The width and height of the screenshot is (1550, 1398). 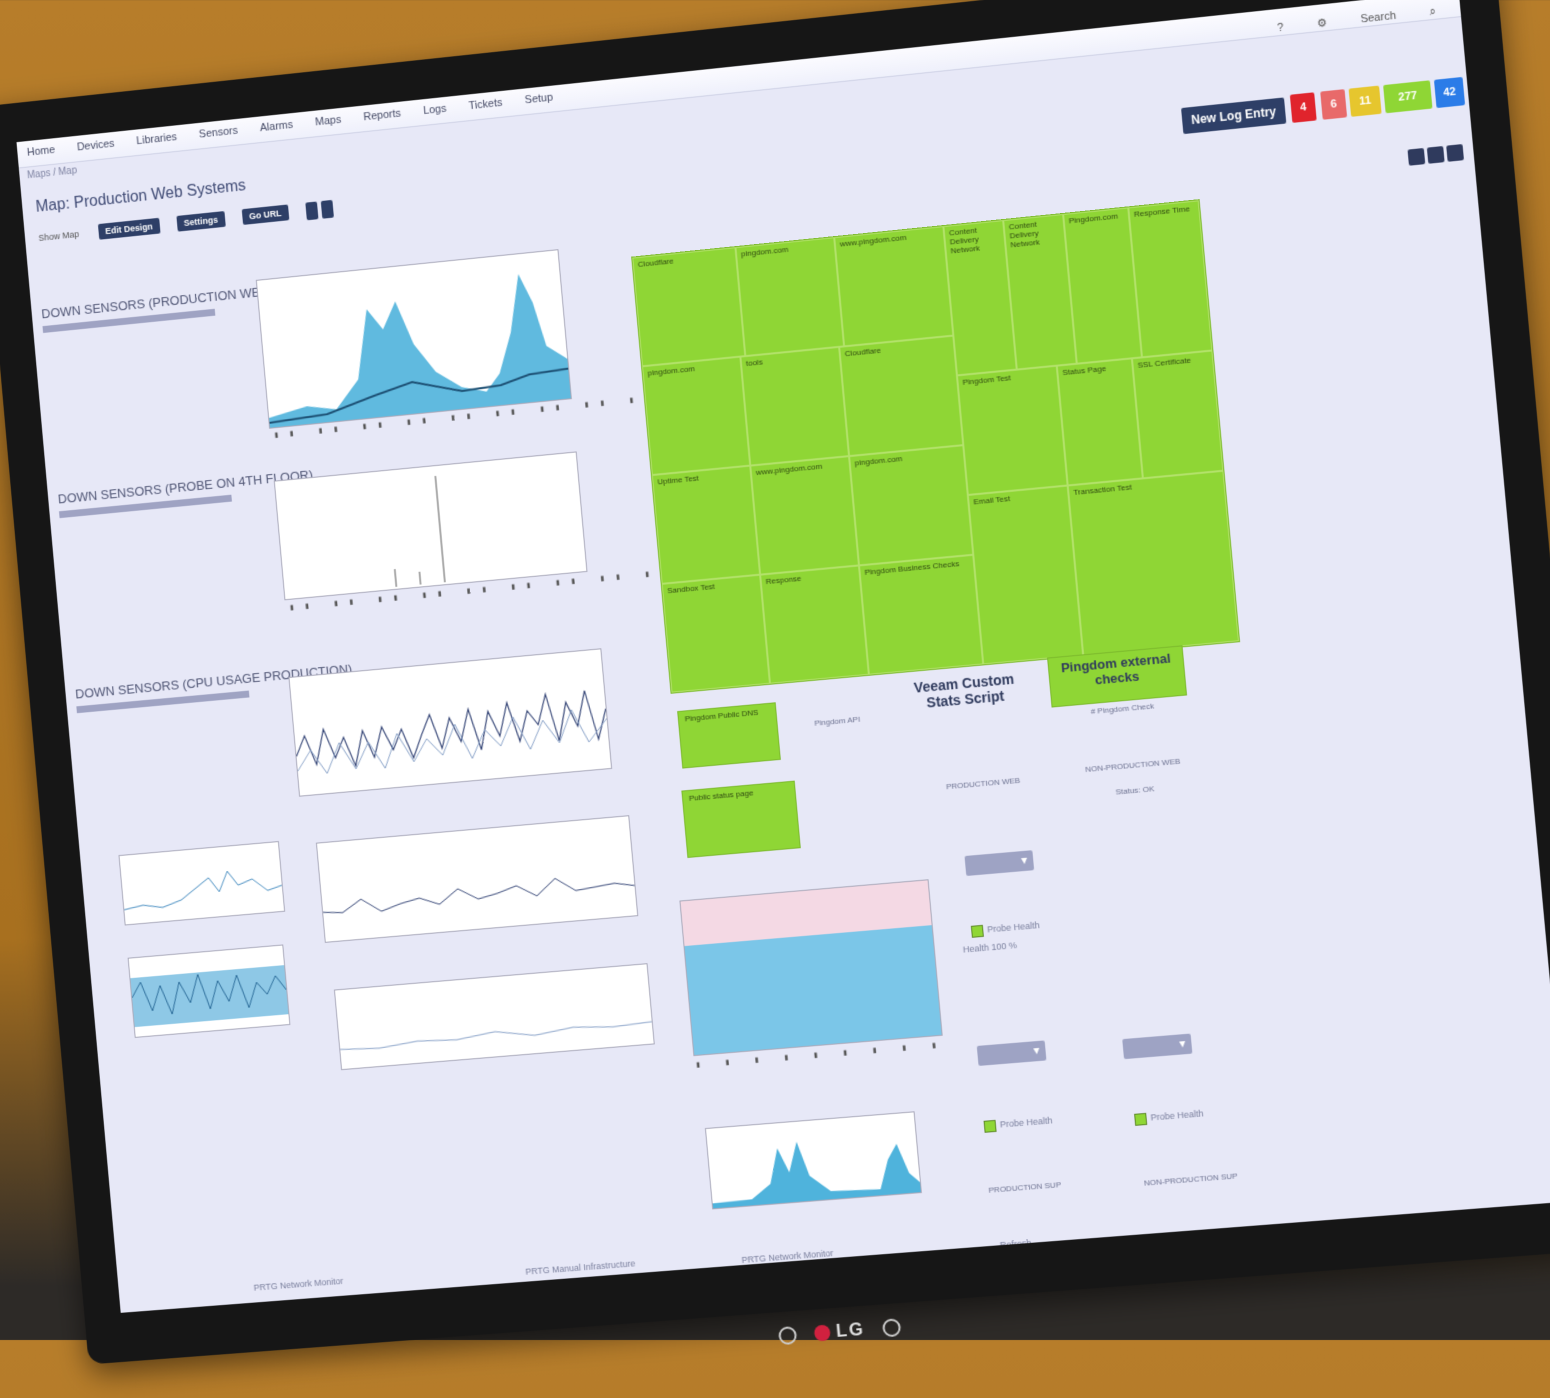 I want to click on health-label: Health, so click(x=976, y=948).